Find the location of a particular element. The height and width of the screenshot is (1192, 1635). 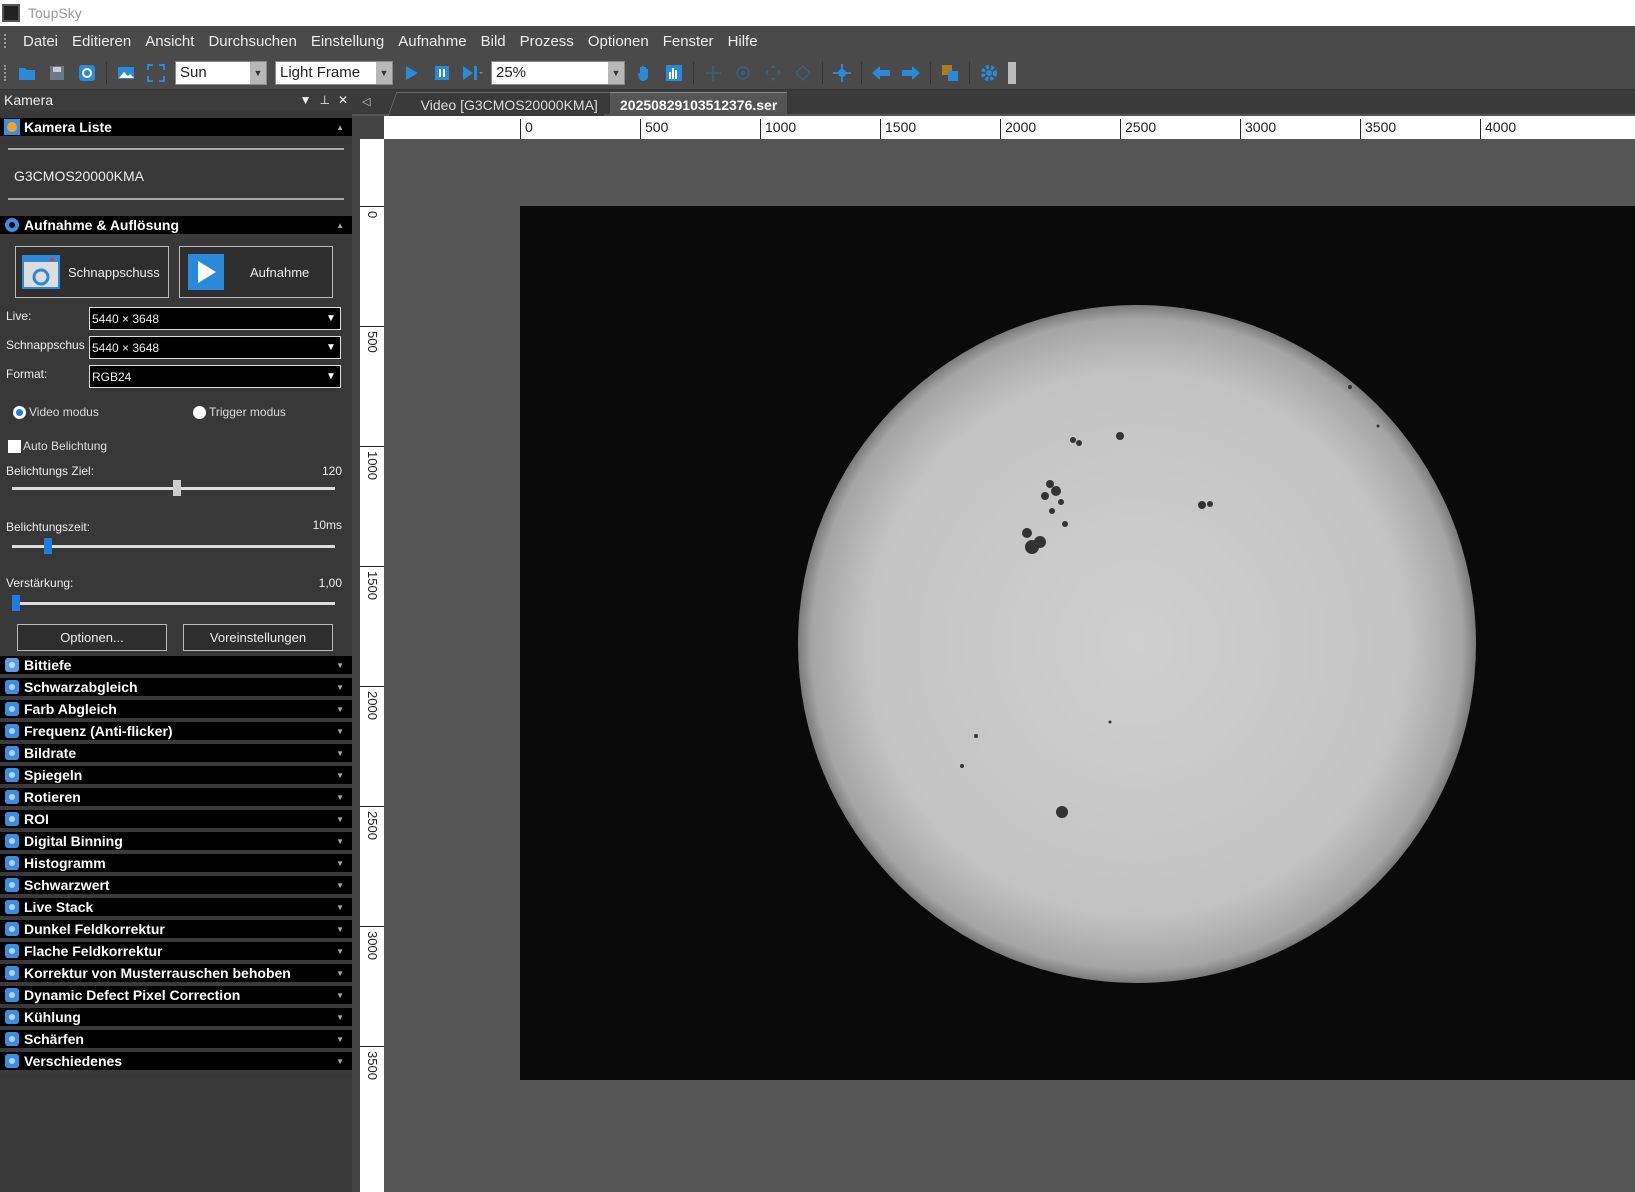

gain-slider is located at coordinates (173, 603).